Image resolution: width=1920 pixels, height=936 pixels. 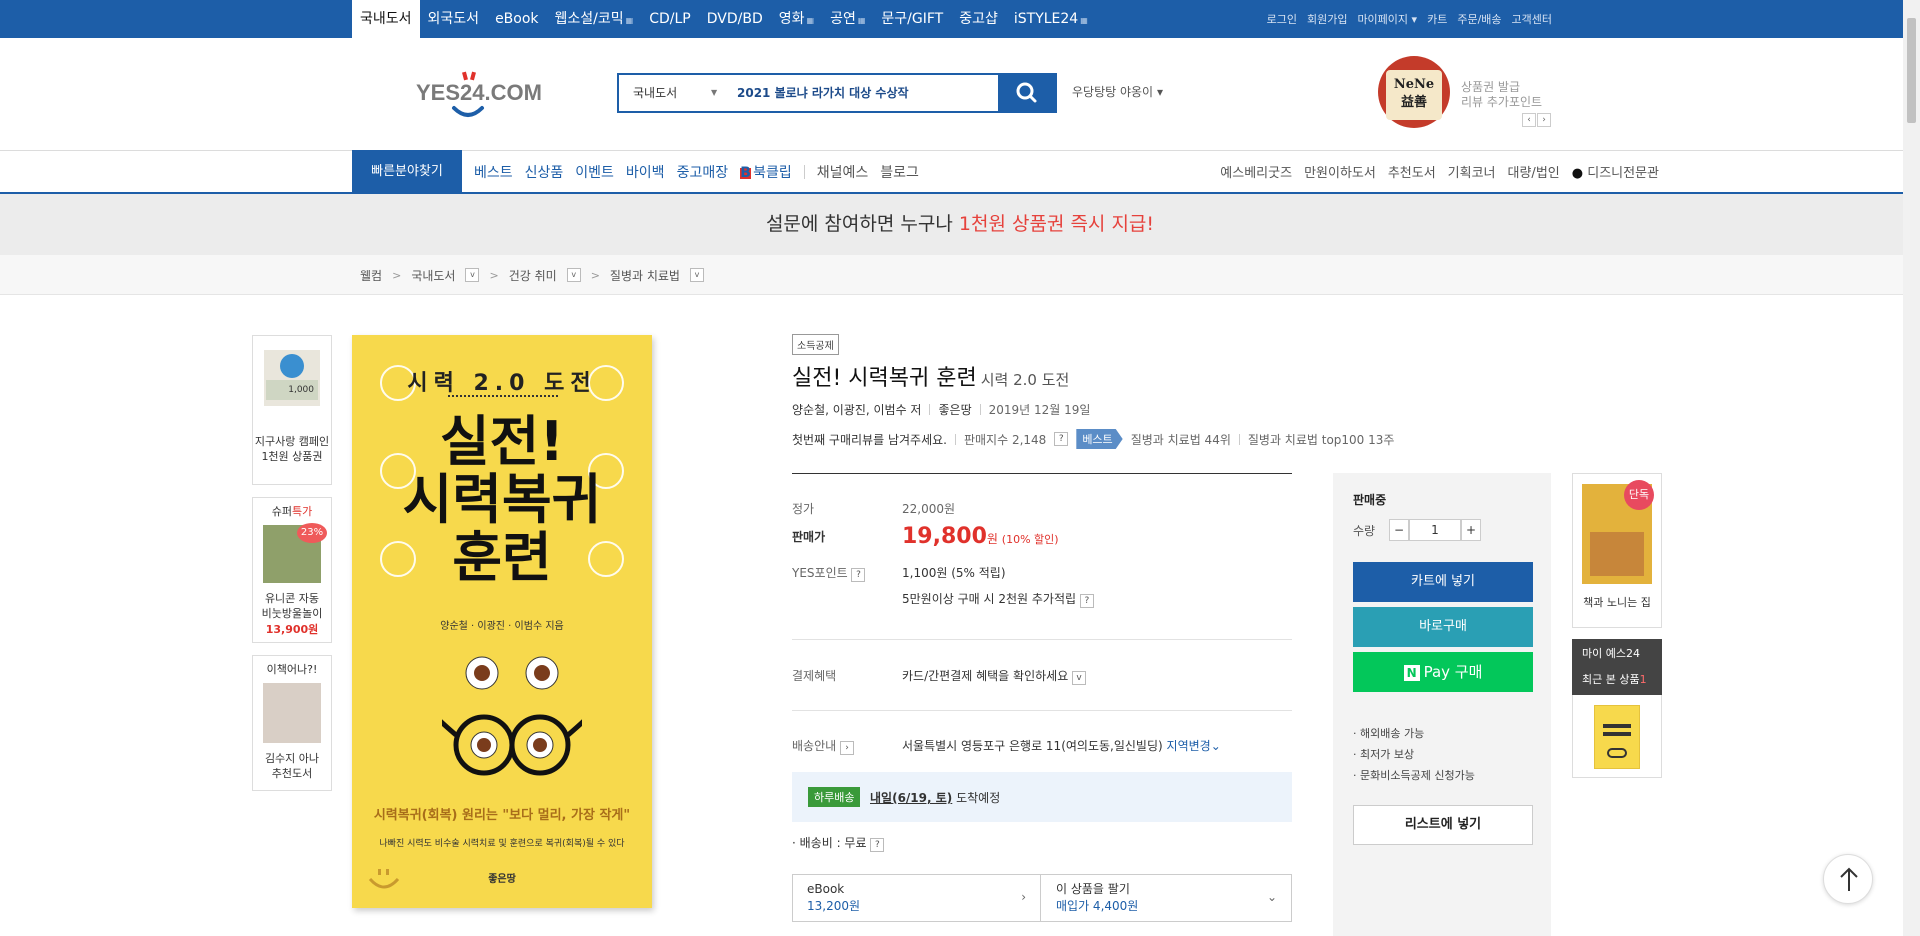 What do you see at coordinates (516, 19) in the screenshot?
I see `tab-ebook: eBook` at bounding box center [516, 19].